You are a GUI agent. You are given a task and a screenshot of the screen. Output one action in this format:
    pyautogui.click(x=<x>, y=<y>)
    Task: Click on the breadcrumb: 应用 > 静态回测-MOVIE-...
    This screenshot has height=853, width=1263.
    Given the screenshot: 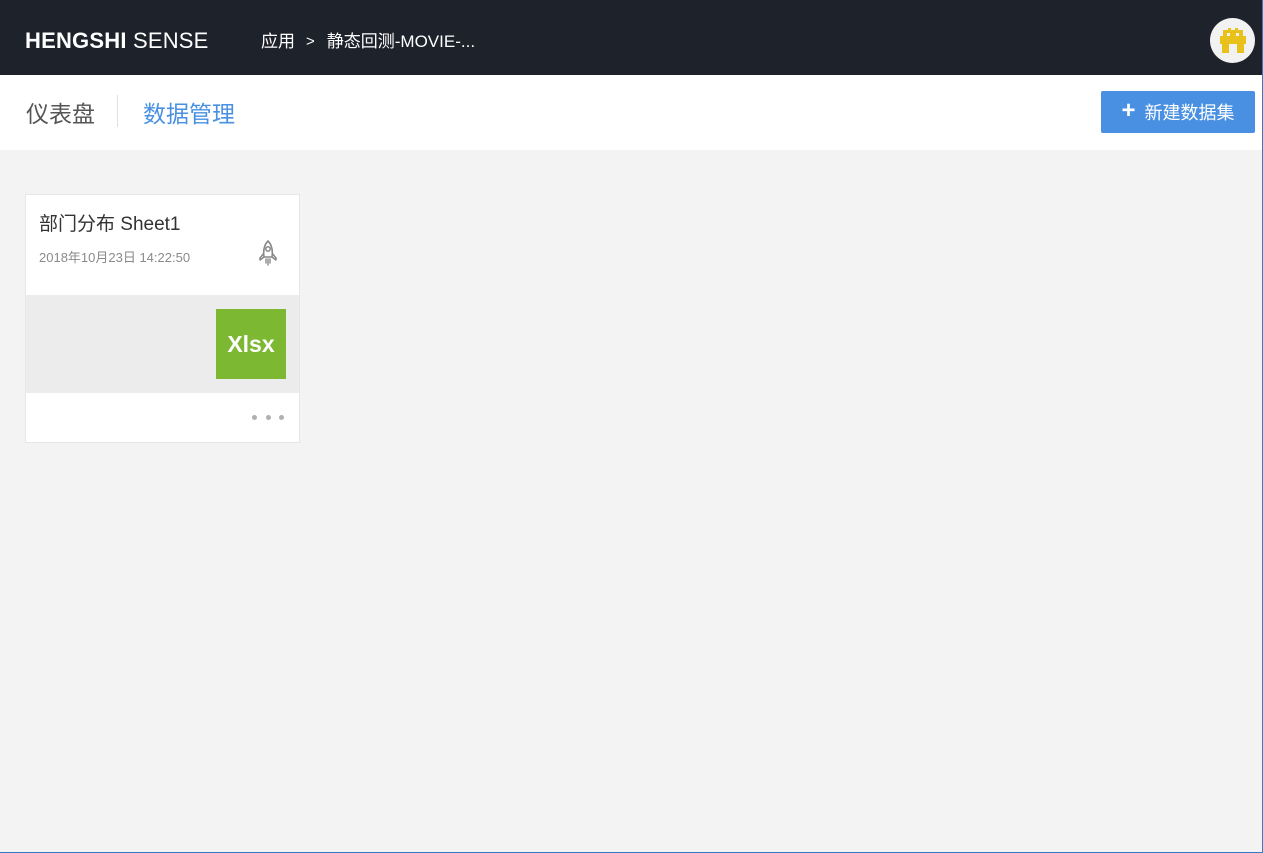 What is the action you would take?
    pyautogui.click(x=368, y=42)
    